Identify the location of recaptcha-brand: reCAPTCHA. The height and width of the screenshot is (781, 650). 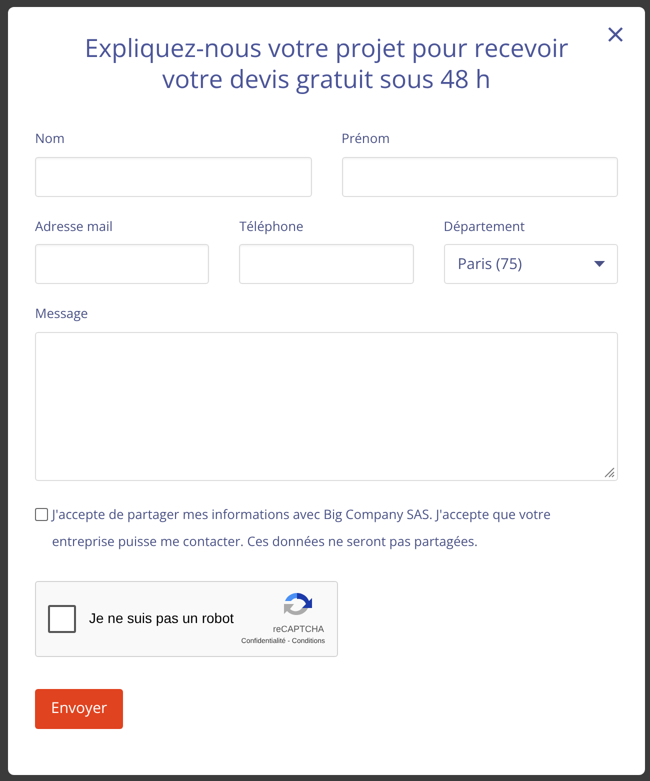
(298, 629).